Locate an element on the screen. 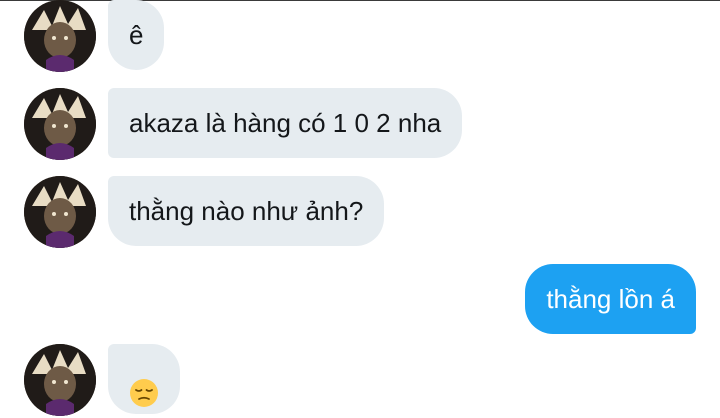  message-text: thằng lồn á is located at coordinates (610, 299).